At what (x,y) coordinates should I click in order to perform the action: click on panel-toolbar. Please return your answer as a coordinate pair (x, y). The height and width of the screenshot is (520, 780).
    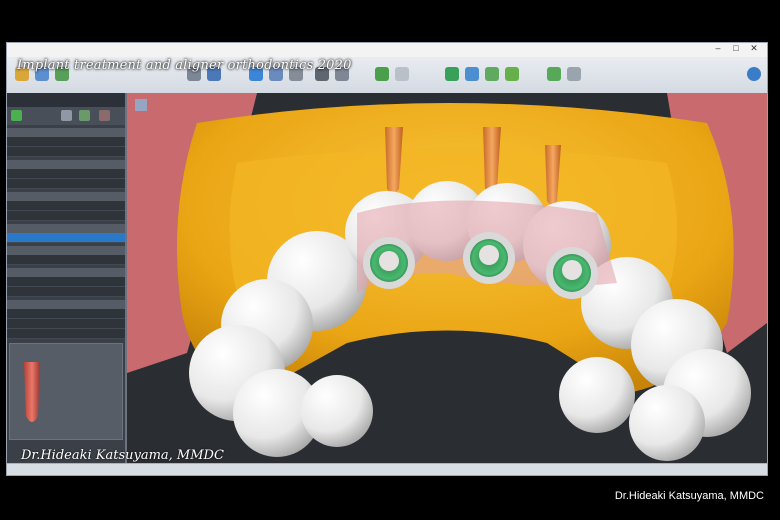
    Looking at the image, I should click on (66, 116).